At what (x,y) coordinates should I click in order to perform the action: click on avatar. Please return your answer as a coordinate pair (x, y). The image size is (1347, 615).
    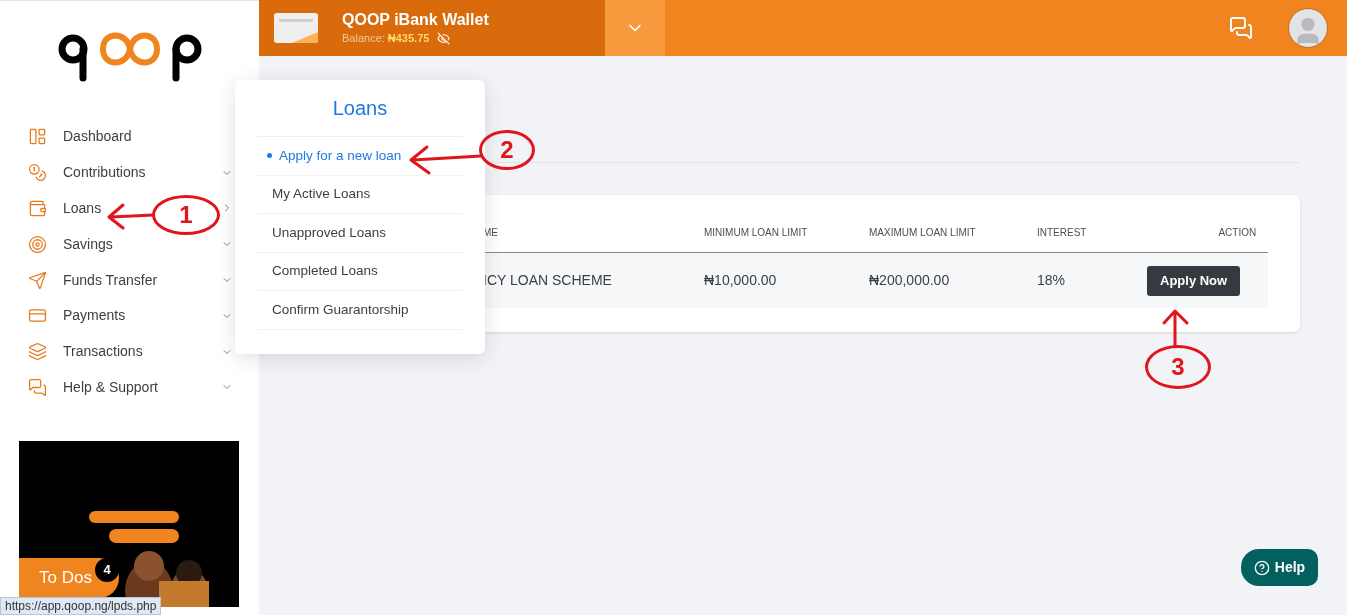
    Looking at the image, I should click on (1308, 28).